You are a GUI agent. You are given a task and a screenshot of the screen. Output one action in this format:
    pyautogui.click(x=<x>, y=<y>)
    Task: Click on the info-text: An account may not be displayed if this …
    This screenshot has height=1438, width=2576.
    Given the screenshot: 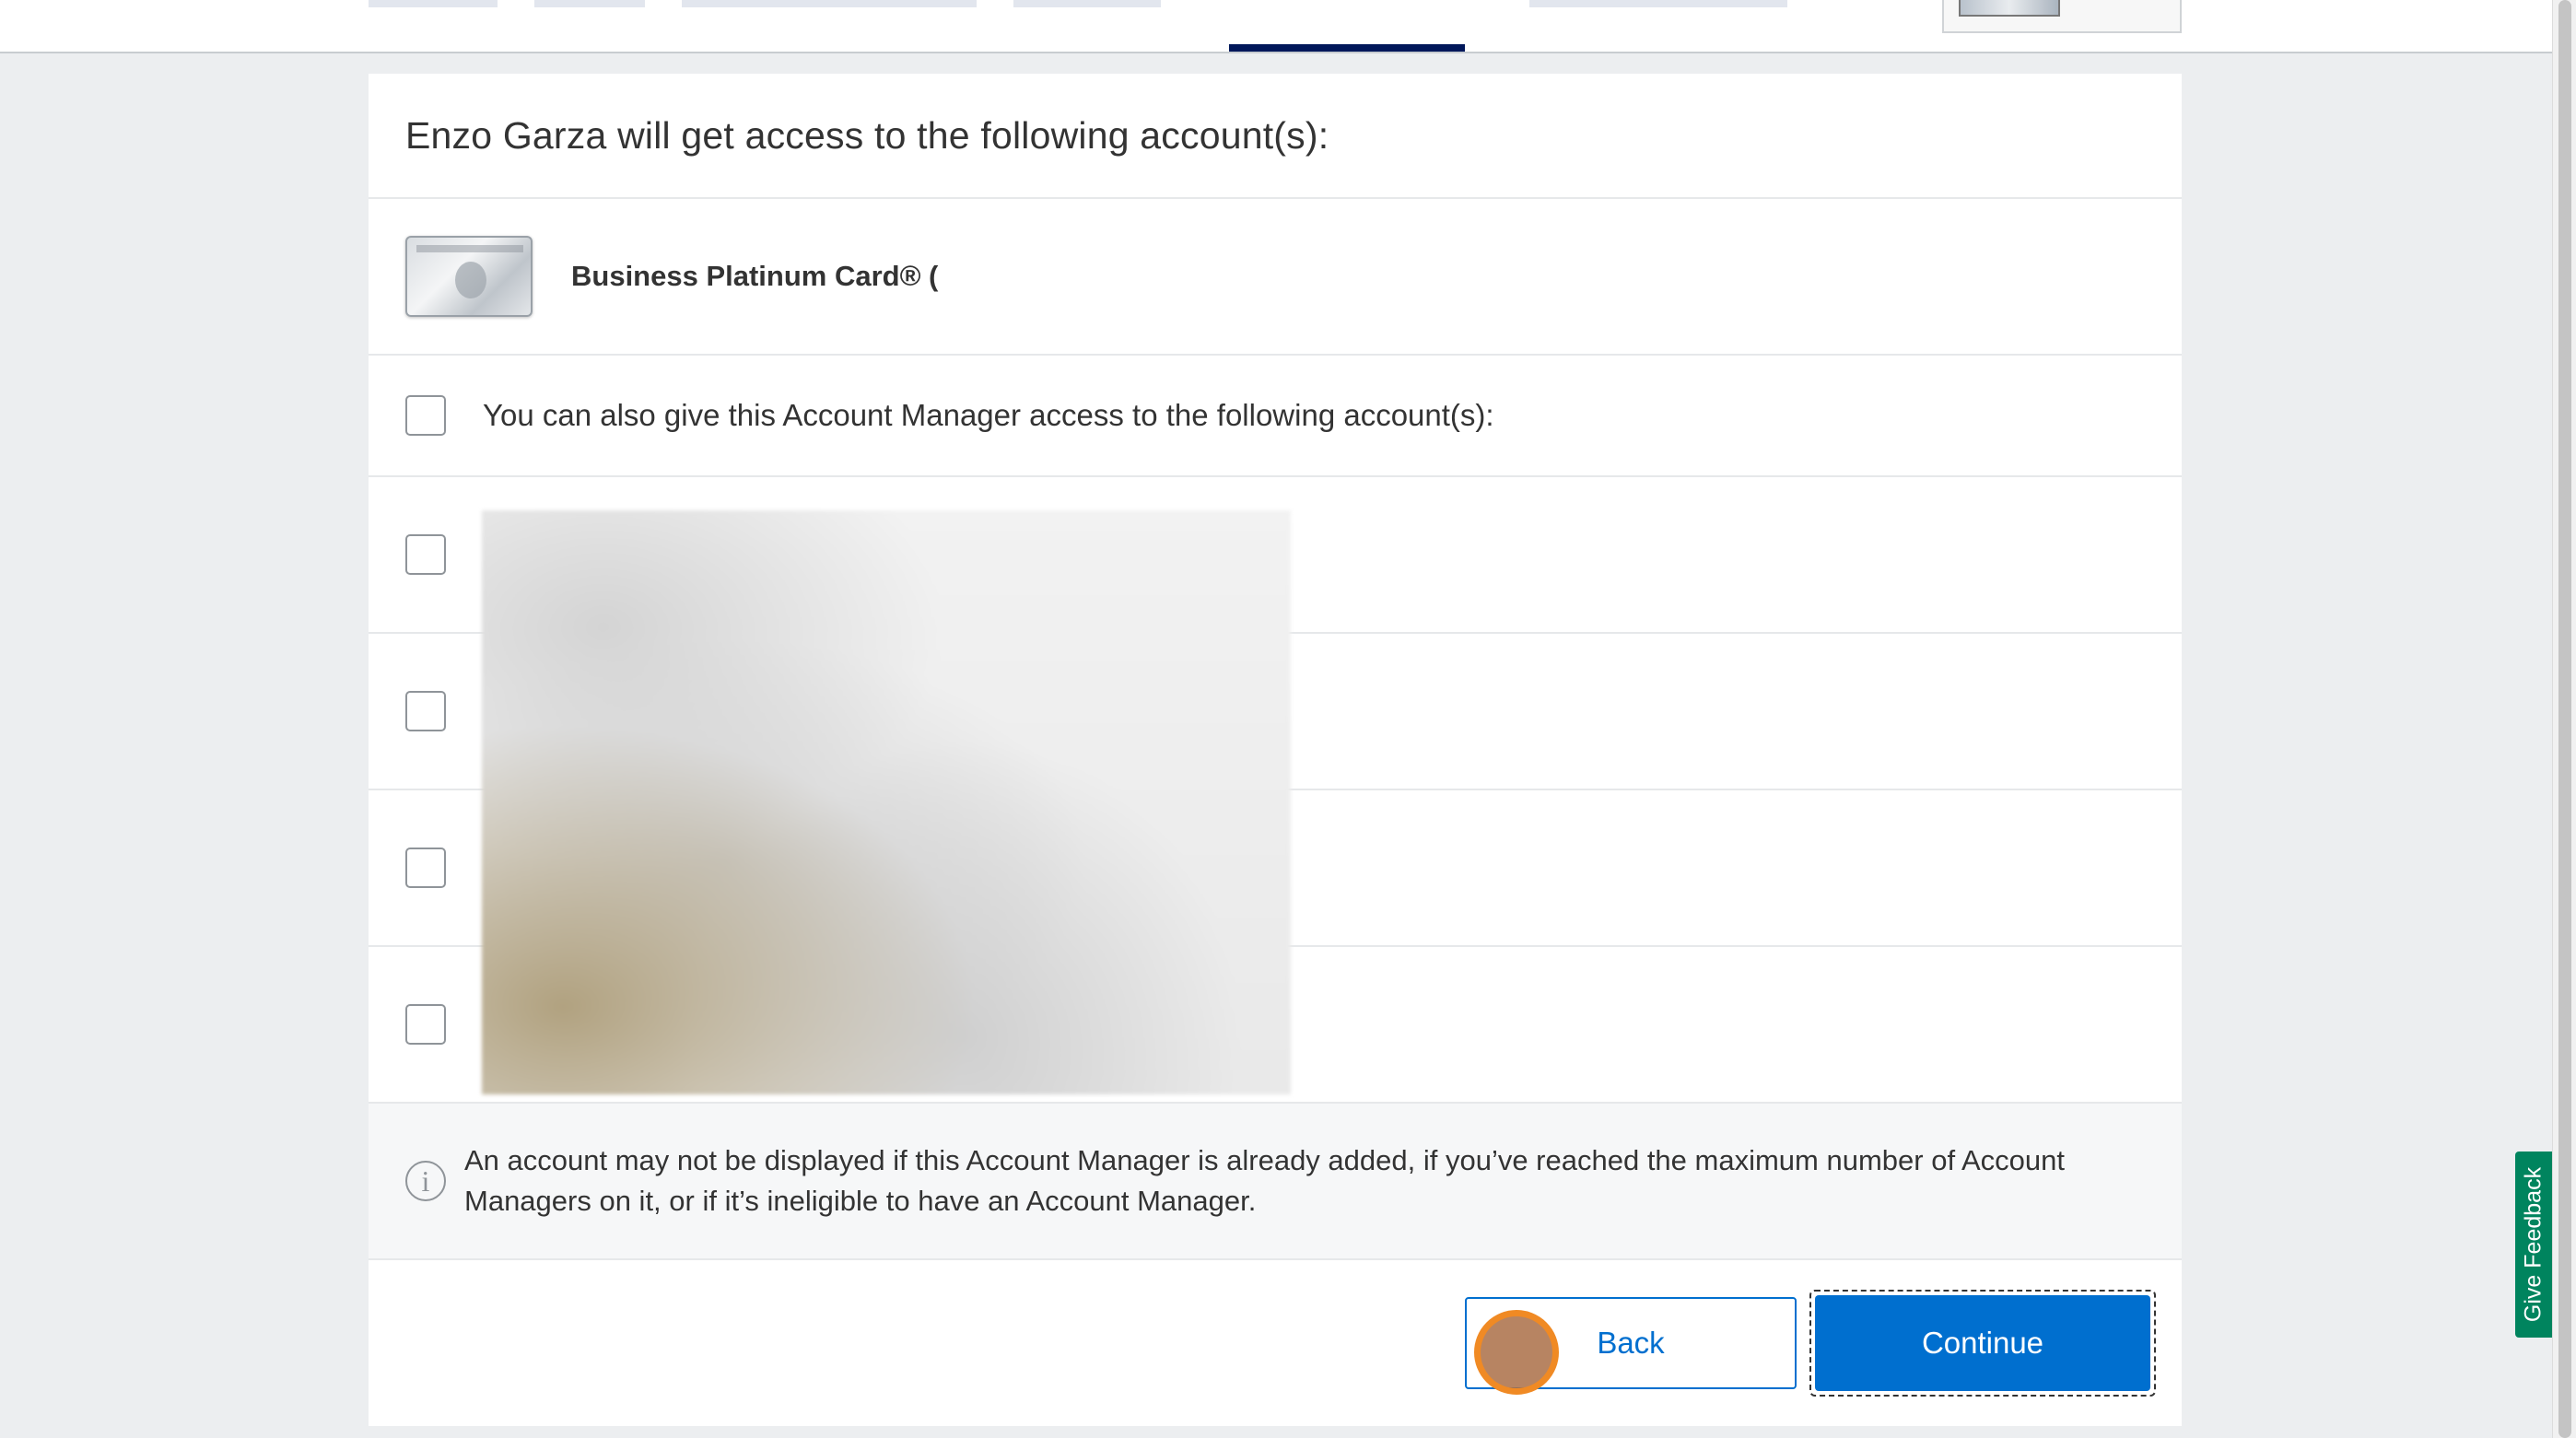 What is the action you would take?
    pyautogui.click(x=1264, y=1180)
    